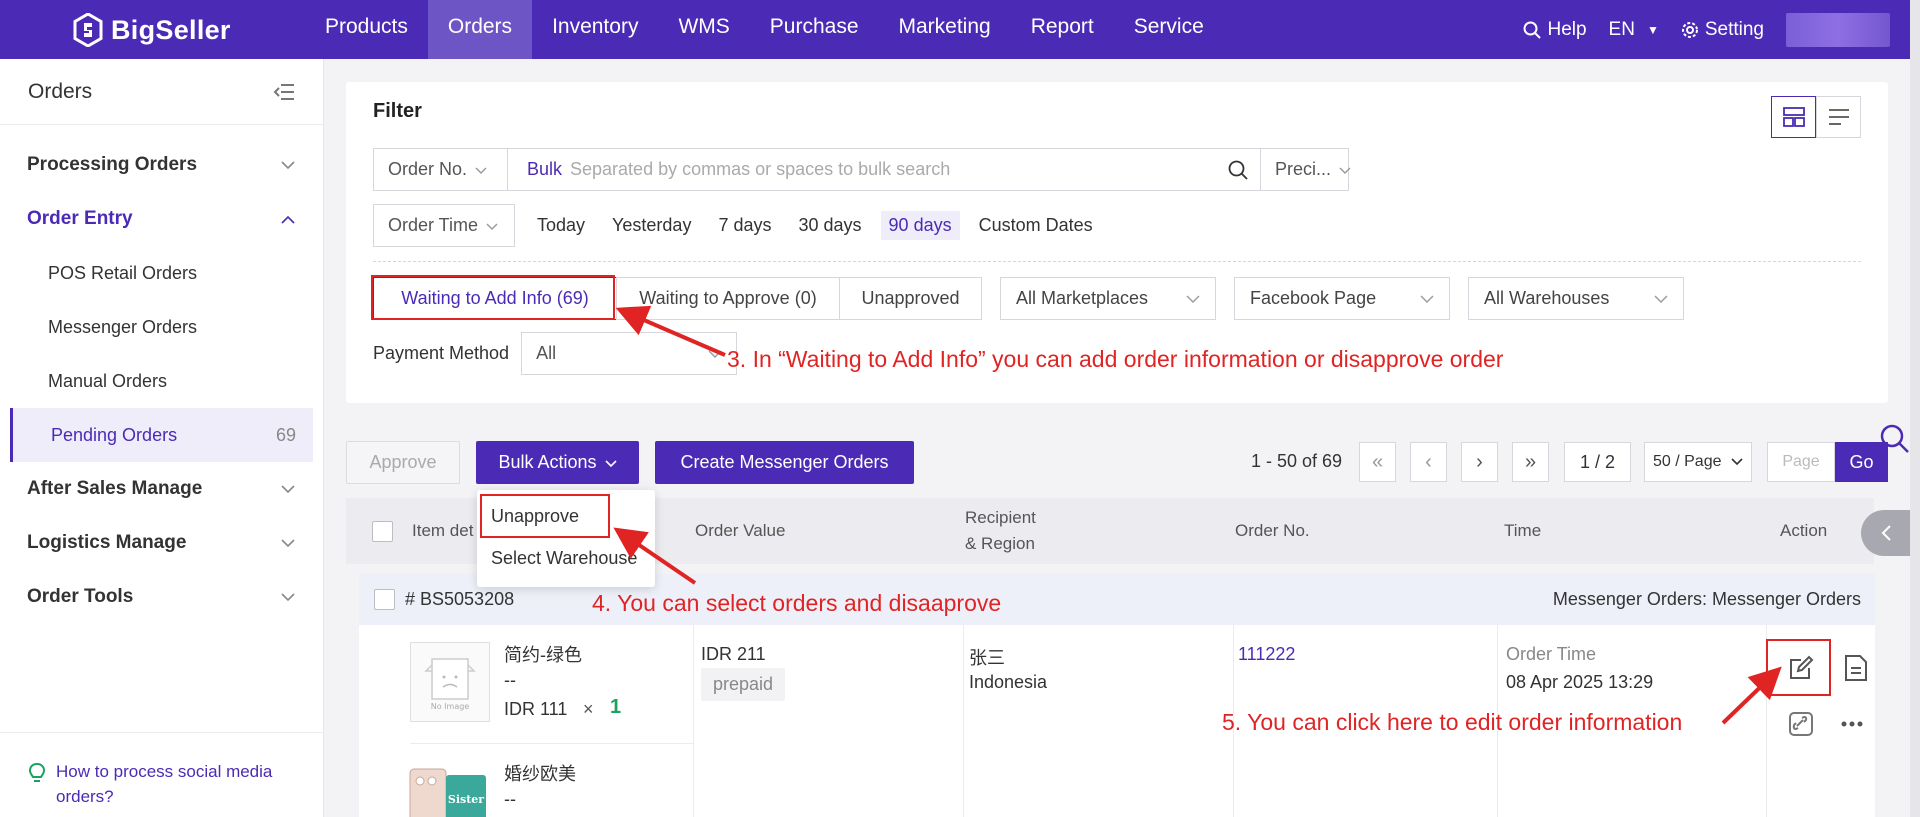  Describe the element at coordinates (1297, 461) in the screenshot. I see `pagination-range: 1 - 50 of 69` at that location.